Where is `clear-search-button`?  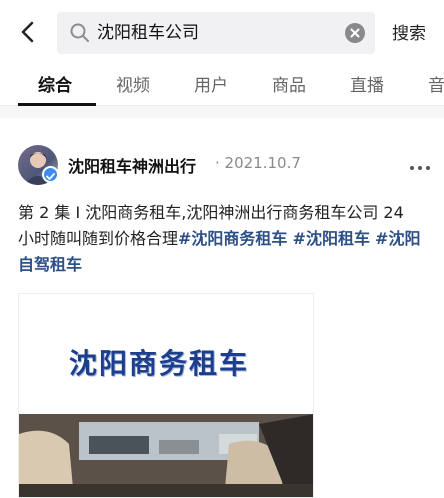
clear-search-button is located at coordinates (355, 33).